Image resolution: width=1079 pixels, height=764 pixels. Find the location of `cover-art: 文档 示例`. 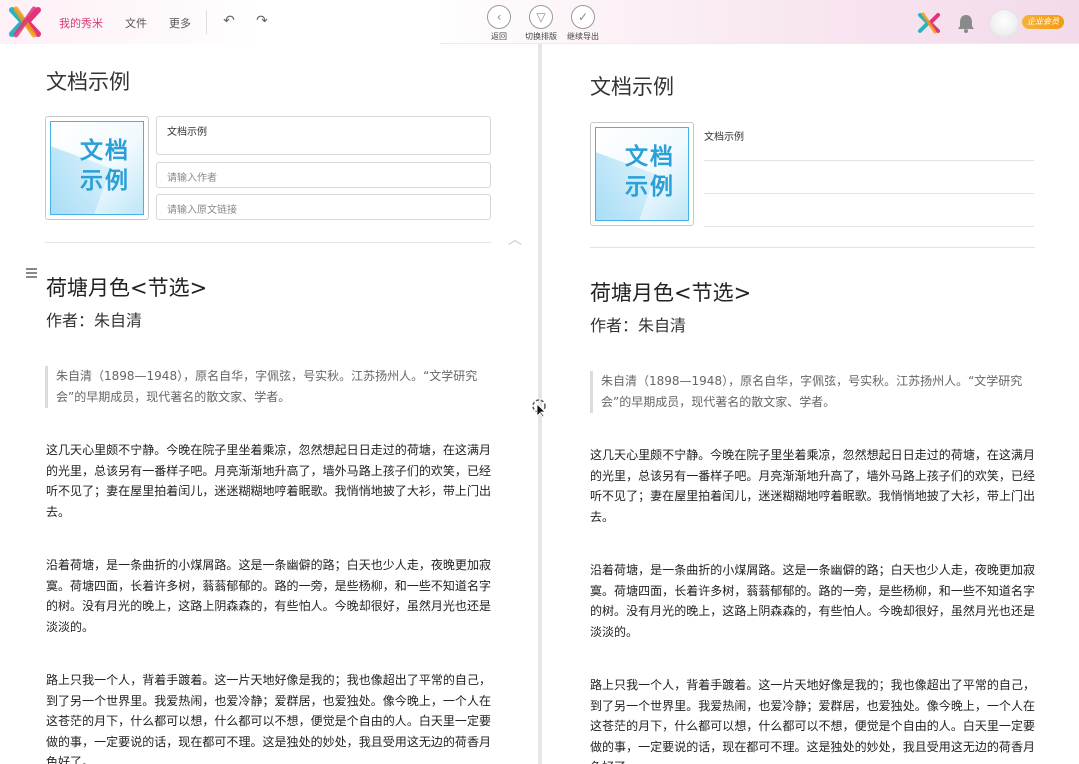

cover-art: 文档 示例 is located at coordinates (97, 168).